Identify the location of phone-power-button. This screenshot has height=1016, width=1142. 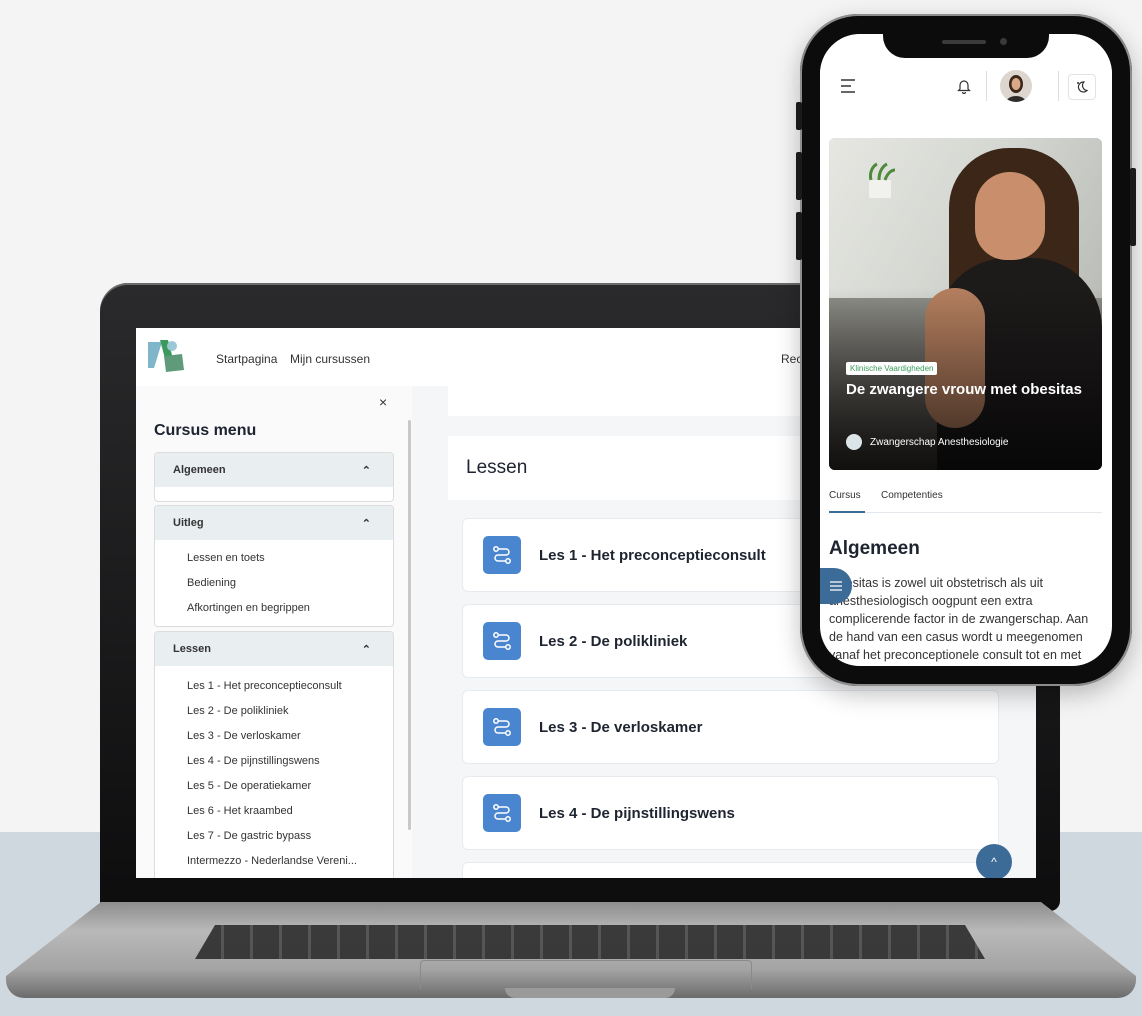
(1133, 207).